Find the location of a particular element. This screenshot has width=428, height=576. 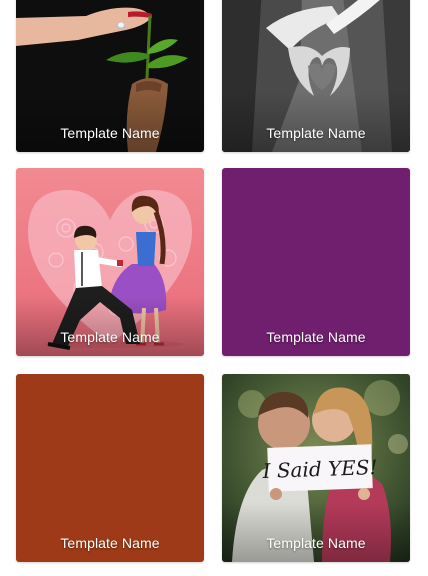

solid-purple-background is located at coordinates (316, 262).